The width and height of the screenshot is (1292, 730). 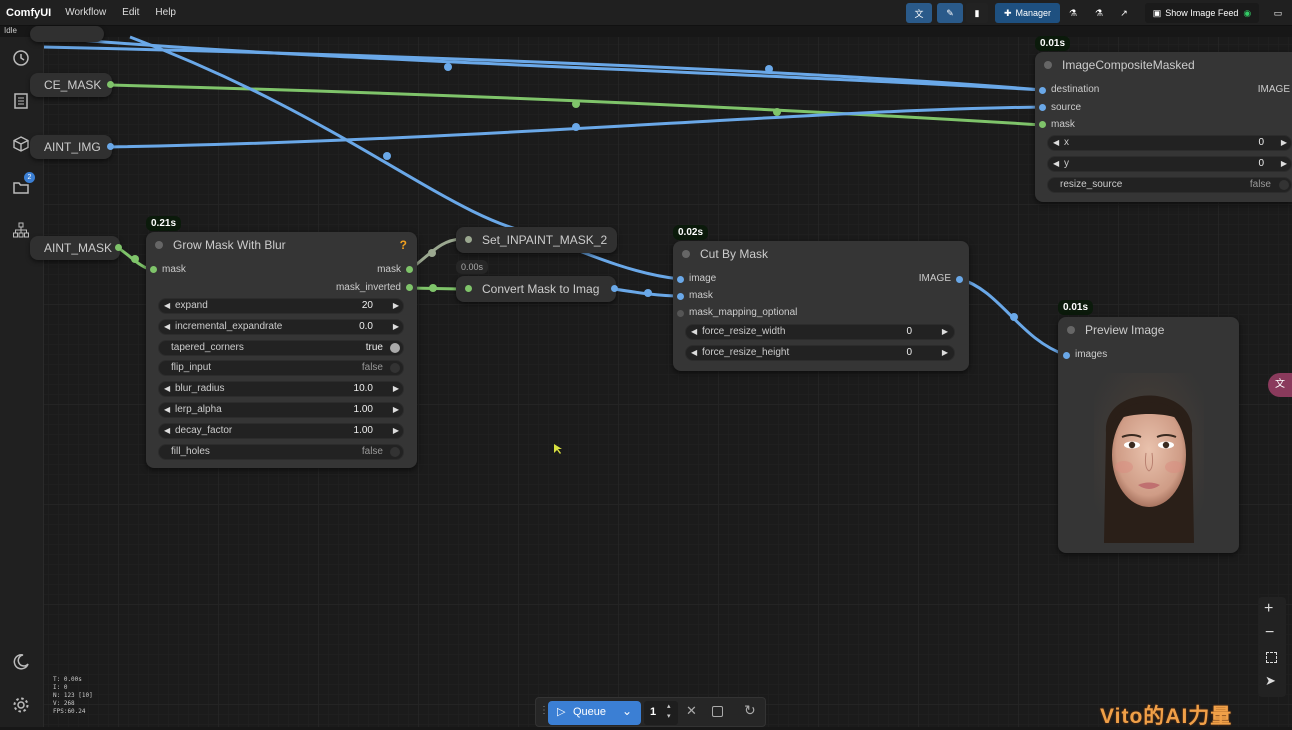 I want to click on translate-float-button: 文, so click(x=1280, y=385).